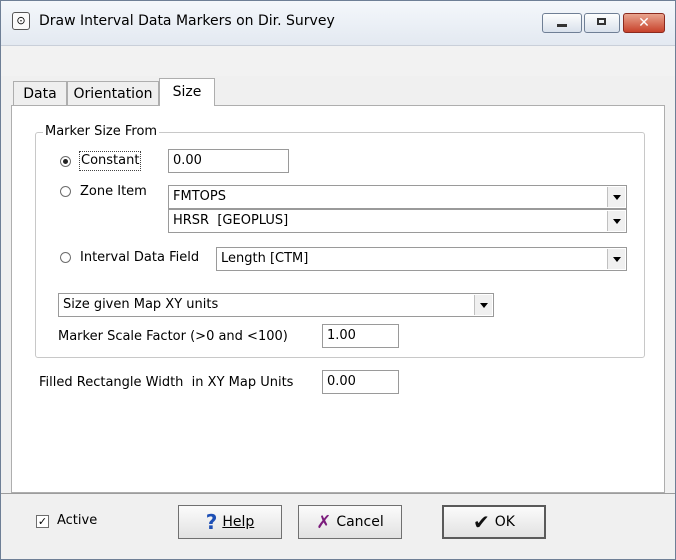 The width and height of the screenshot is (676, 560). I want to click on cancel-button-label: Cancel, so click(360, 522).